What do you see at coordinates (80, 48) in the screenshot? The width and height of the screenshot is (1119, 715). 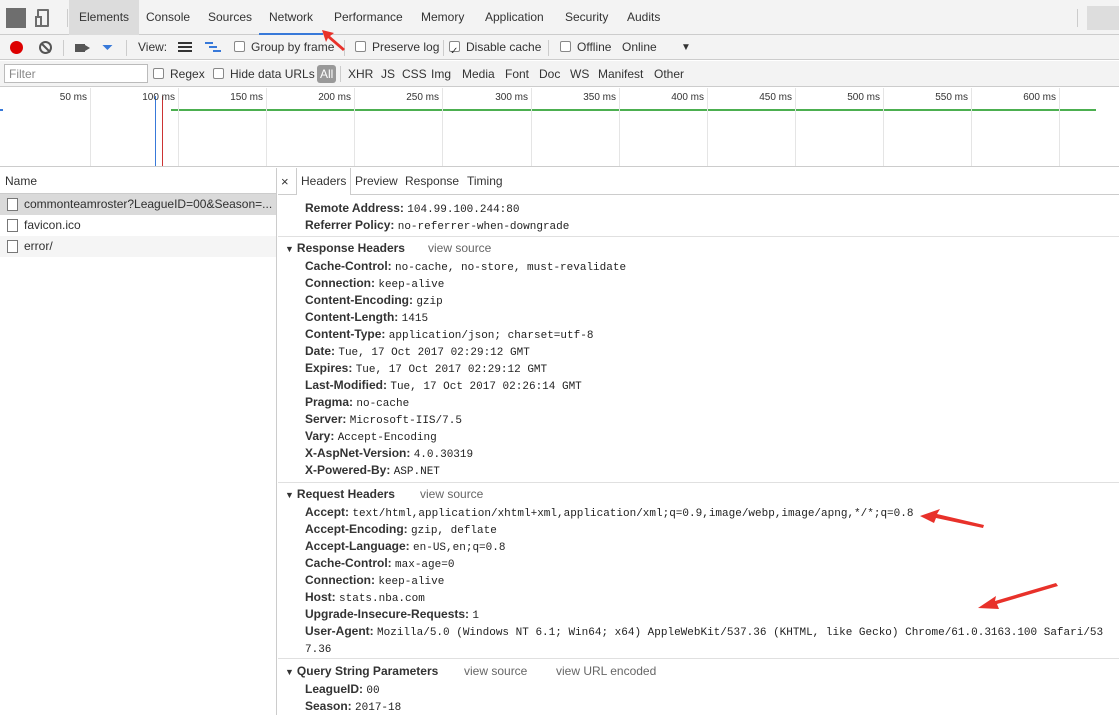 I see `screenshot-camera-icon` at bounding box center [80, 48].